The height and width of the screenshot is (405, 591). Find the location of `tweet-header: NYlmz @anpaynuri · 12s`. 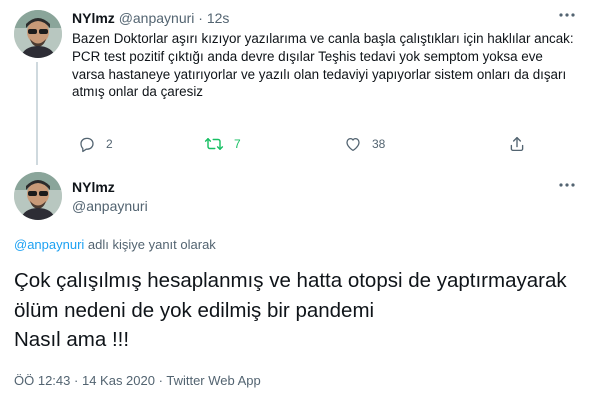

tweet-header: NYlmz @anpaynuri · 12s is located at coordinates (150, 18).